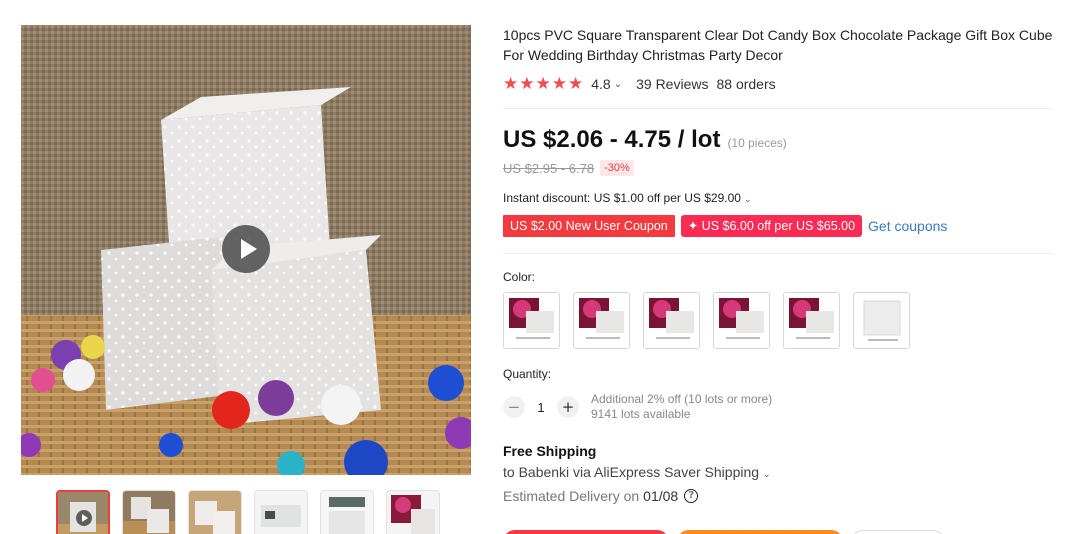  Describe the element at coordinates (541, 407) in the screenshot. I see `quantity-input: 1` at that location.